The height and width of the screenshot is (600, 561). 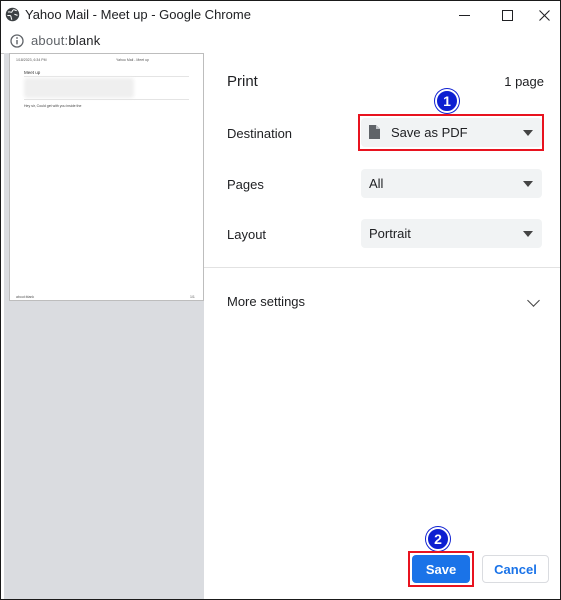 What do you see at coordinates (390, 233) in the screenshot?
I see `layout-value: Portrait` at bounding box center [390, 233].